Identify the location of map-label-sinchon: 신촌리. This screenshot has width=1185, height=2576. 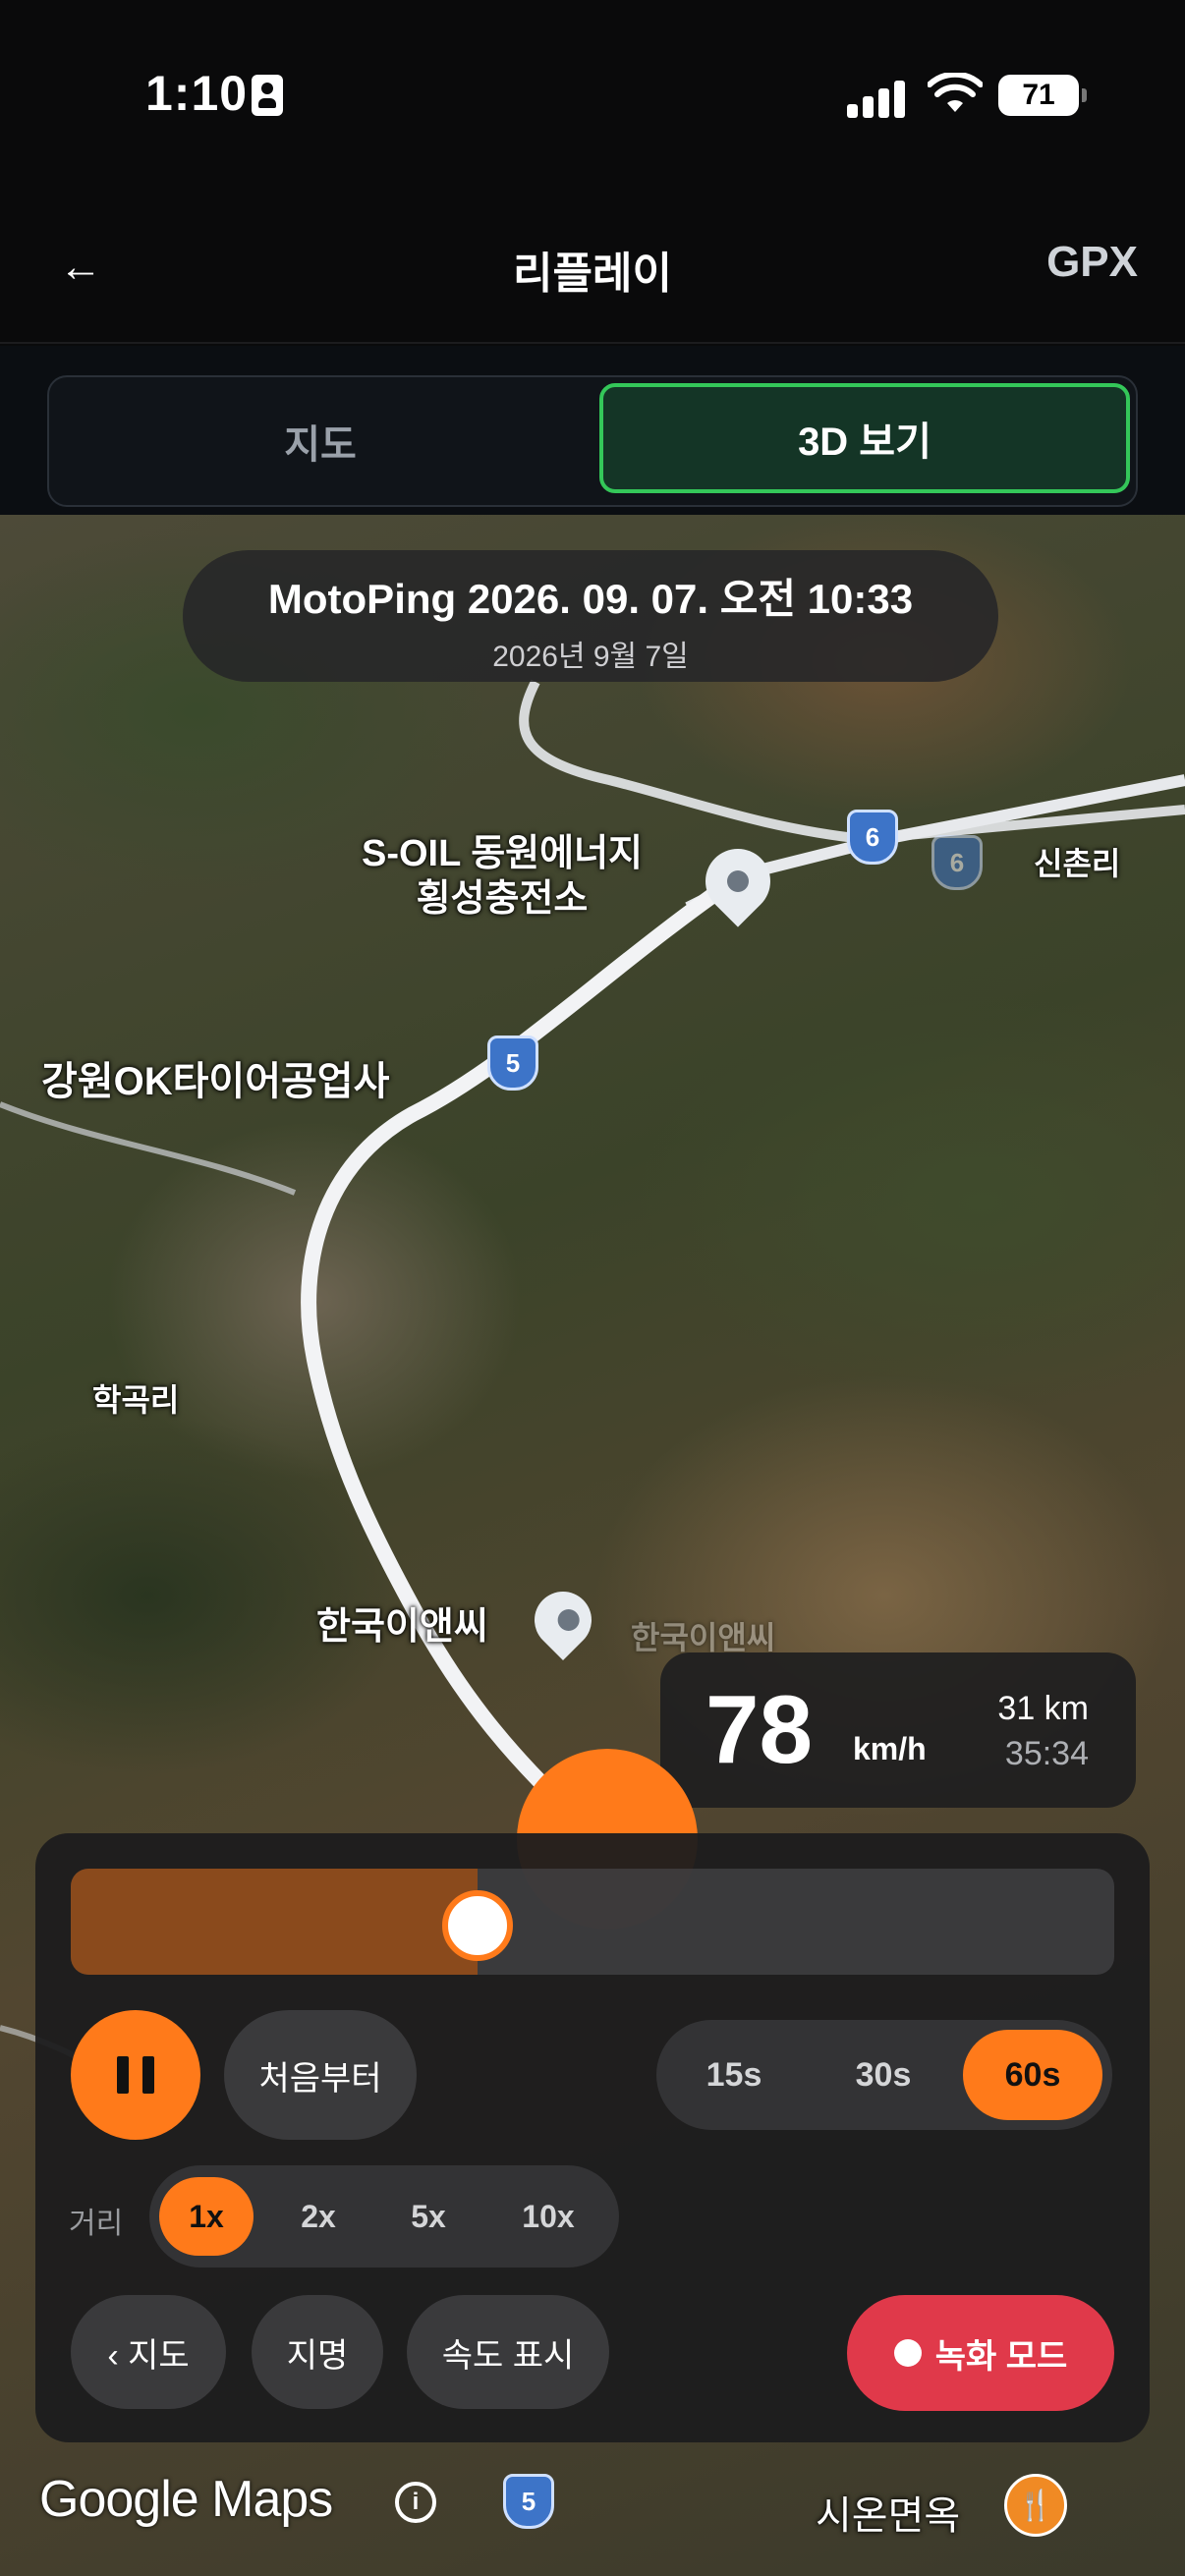
(1077, 861).